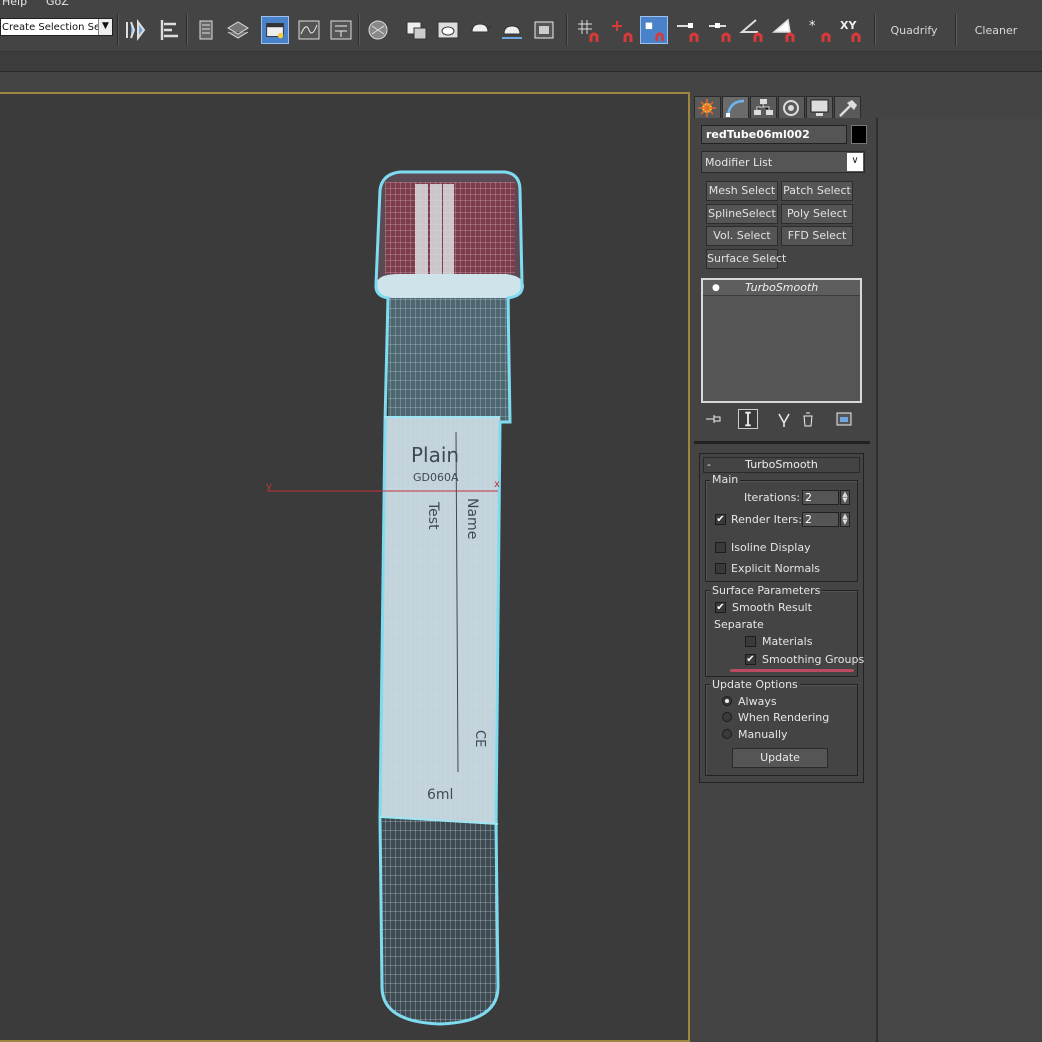  What do you see at coordinates (914, 31) in the screenshot?
I see `quadrify-button: Quadrify` at bounding box center [914, 31].